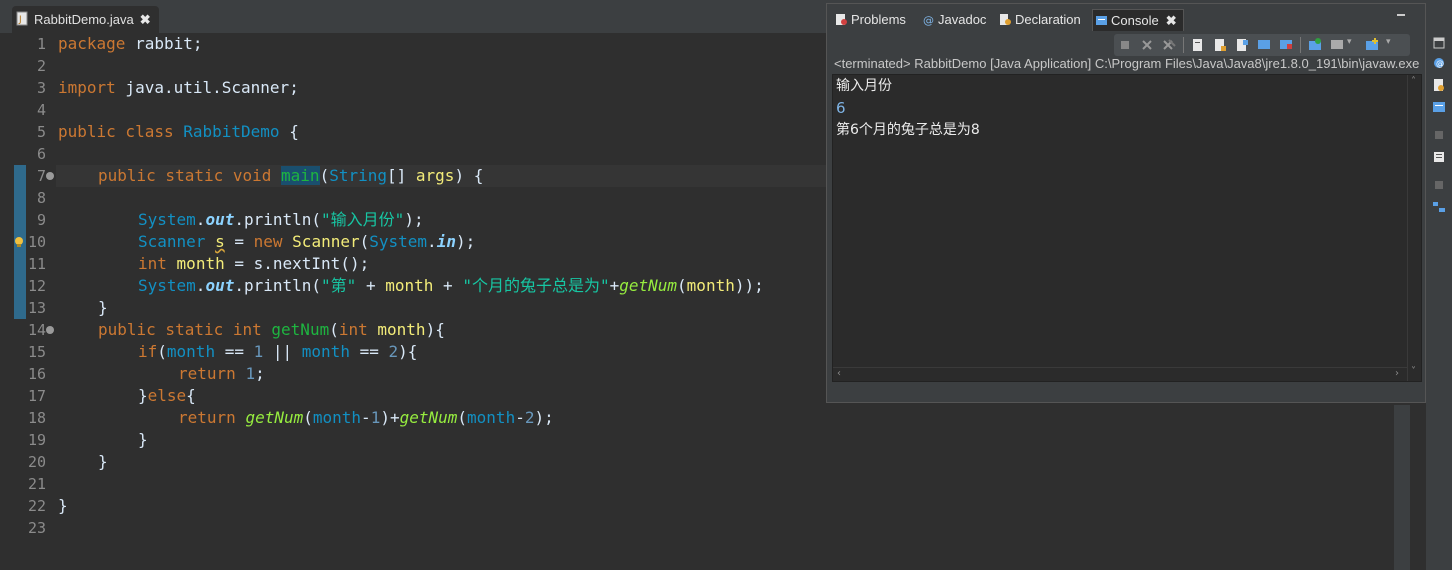  What do you see at coordinates (41, 176) in the screenshot?
I see `line-number: 7` at bounding box center [41, 176].